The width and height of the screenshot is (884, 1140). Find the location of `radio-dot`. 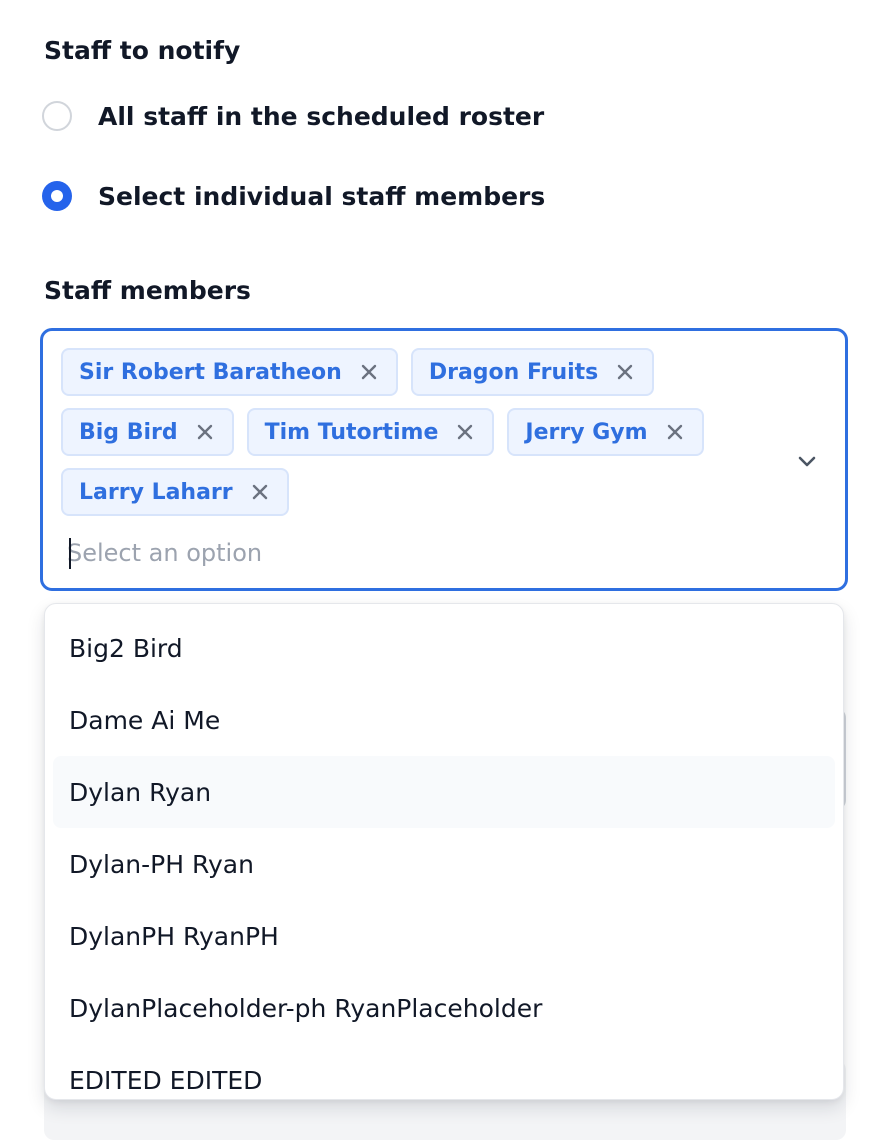

radio-dot is located at coordinates (57, 196).